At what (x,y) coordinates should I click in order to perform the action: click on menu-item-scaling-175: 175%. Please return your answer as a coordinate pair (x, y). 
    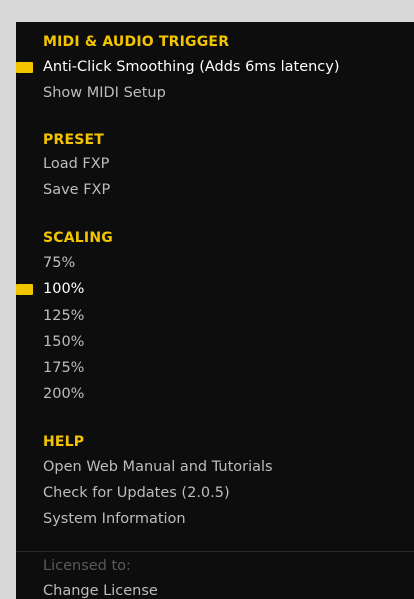
    Looking at the image, I should click on (63, 368).